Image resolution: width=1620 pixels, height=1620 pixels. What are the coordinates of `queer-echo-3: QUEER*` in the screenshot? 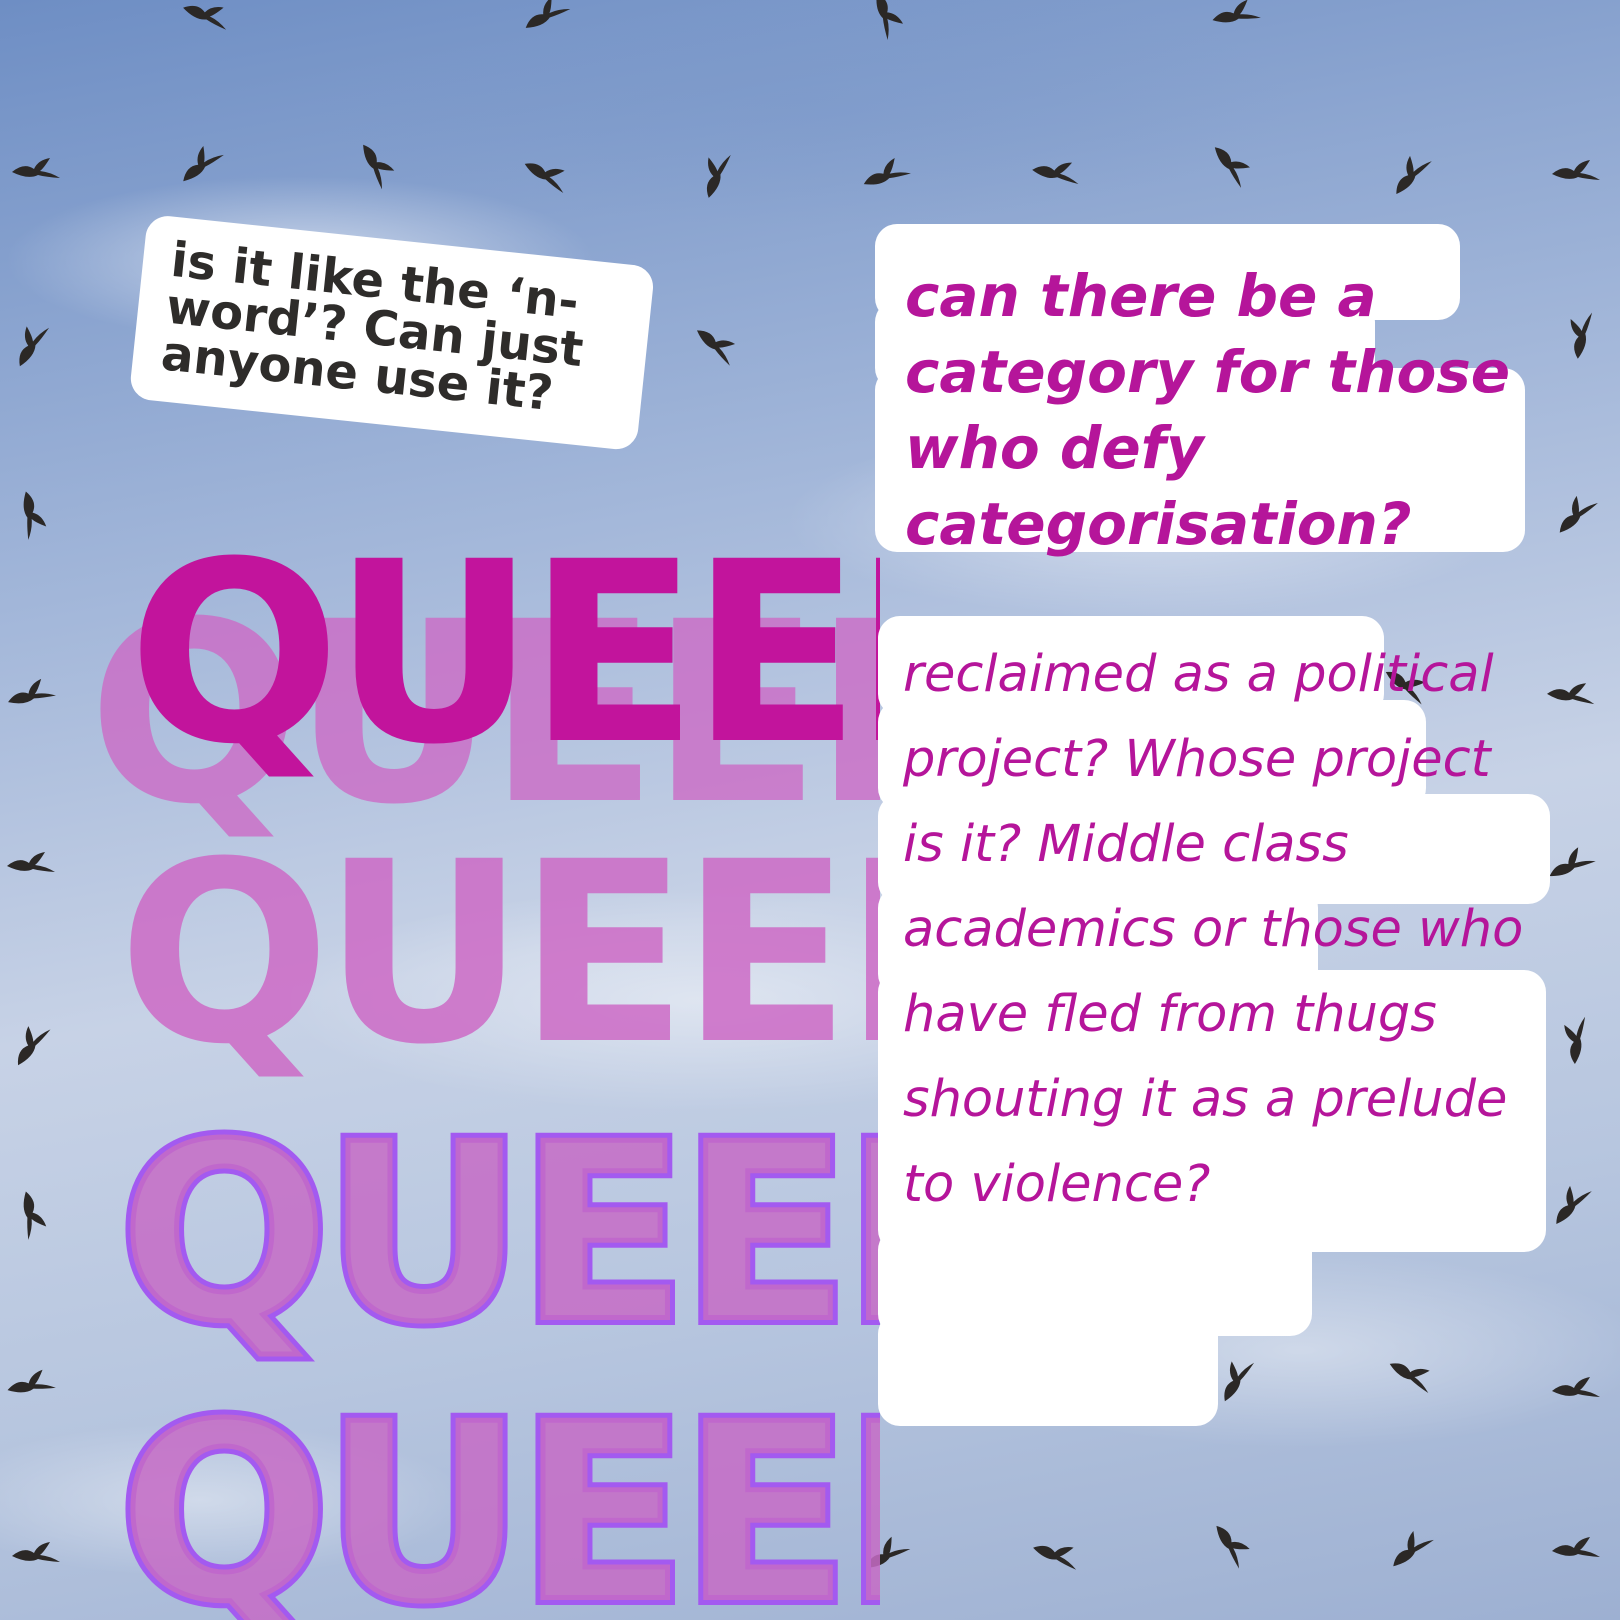 It's located at (499, 1233).